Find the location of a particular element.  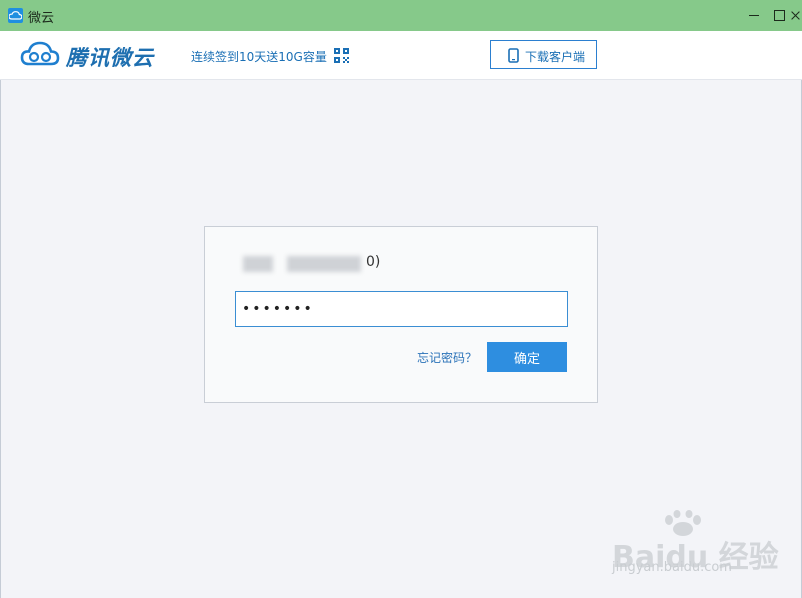

forgot-password-link: 忘记密码？ is located at coordinates (447, 357).